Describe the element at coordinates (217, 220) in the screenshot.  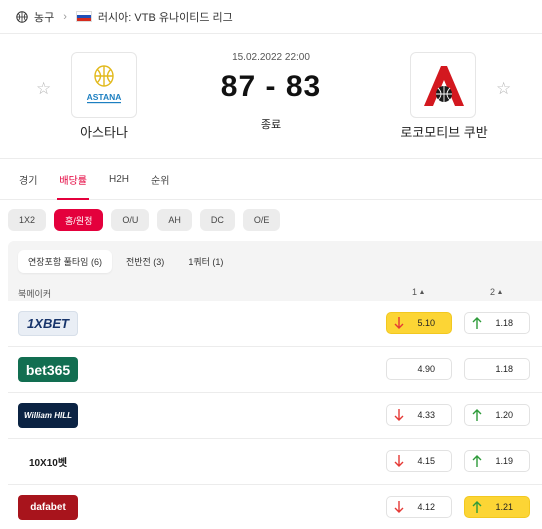
I see `market-double-chance: DC` at that location.